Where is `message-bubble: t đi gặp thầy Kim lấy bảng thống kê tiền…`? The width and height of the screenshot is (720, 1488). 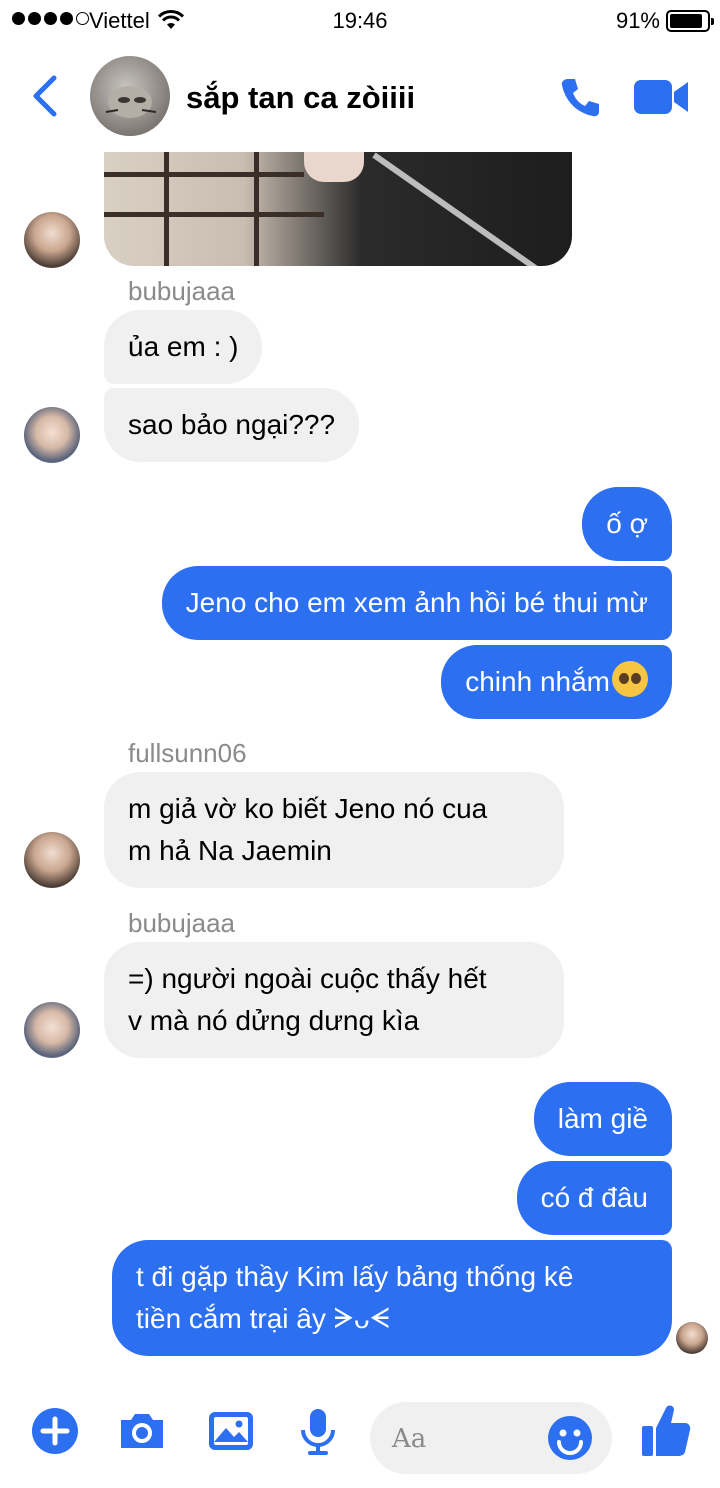
message-bubble: t đi gặp thầy Kim lấy bảng thống kê tiền… is located at coordinates (392, 1298).